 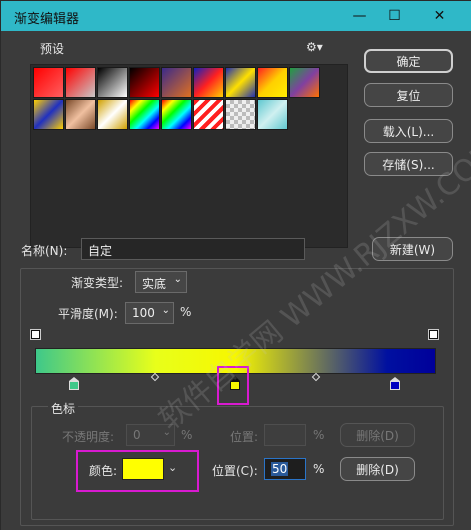 I want to click on opacity-delete-button: 删除(D), so click(x=377, y=435).